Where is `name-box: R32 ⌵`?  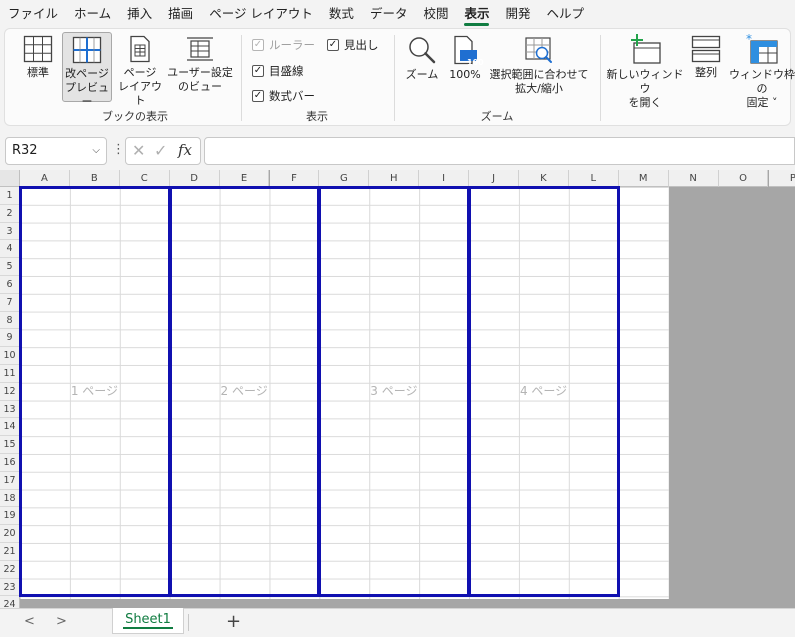
name-box: R32 ⌵ is located at coordinates (56, 151).